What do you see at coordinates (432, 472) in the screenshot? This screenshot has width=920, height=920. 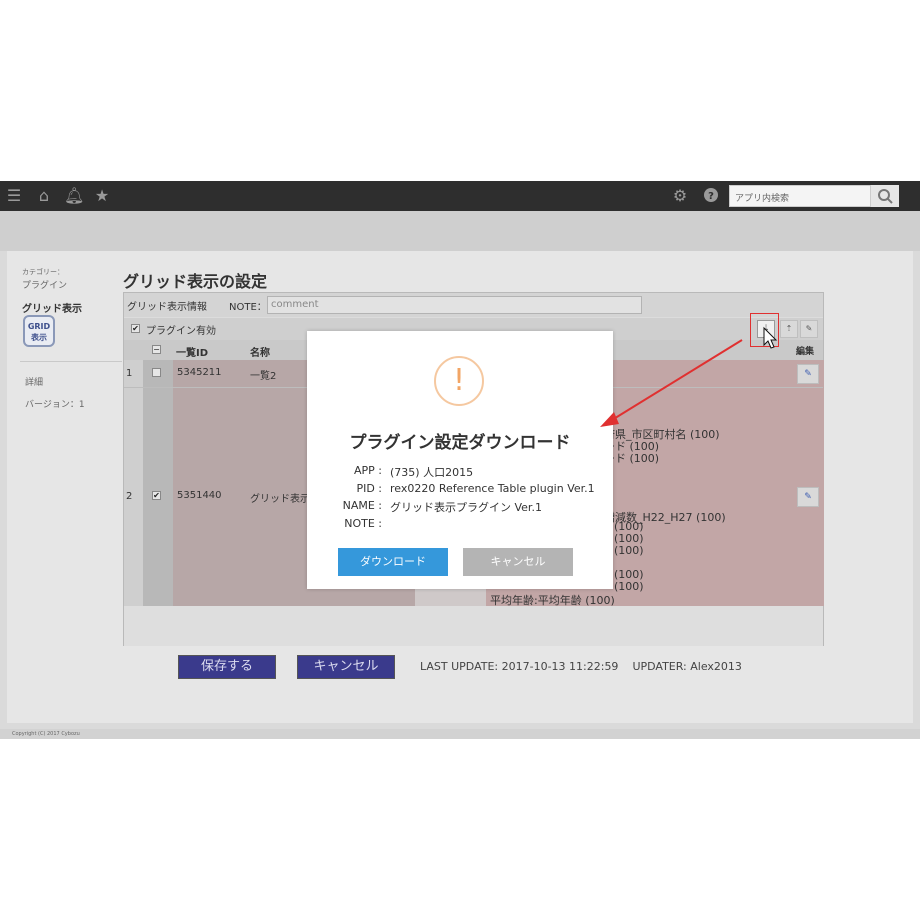 I see `app-value: (735) 人口2015` at bounding box center [432, 472].